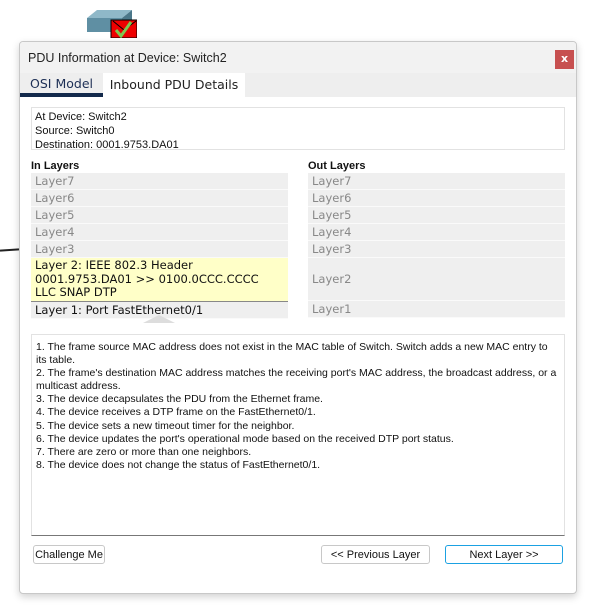 This screenshot has width=595, height=605. Describe the element at coordinates (159, 249) in the screenshot. I see `in-layer-3: Layer3` at that location.